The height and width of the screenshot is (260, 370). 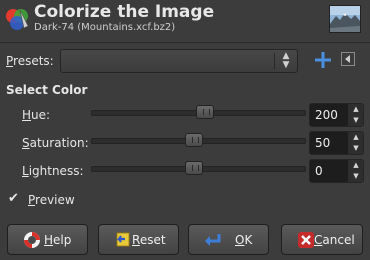 I want to click on lightness-spinbutton: 0 ▲ ▼, so click(x=336, y=171).